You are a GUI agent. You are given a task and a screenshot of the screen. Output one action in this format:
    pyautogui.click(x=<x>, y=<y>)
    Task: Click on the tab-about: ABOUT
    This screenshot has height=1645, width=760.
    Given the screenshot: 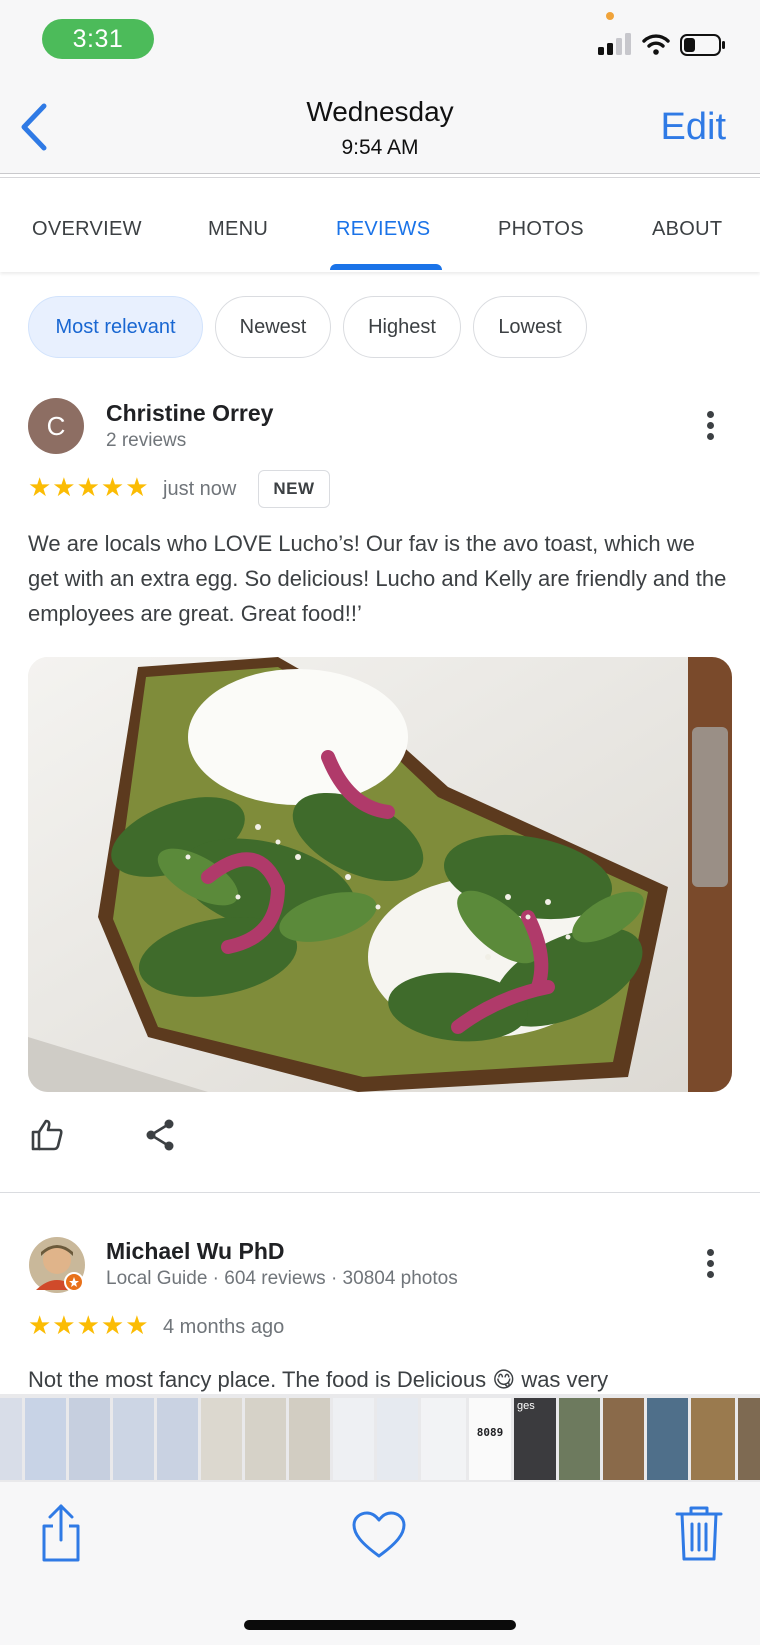 What is the action you would take?
    pyautogui.click(x=687, y=229)
    